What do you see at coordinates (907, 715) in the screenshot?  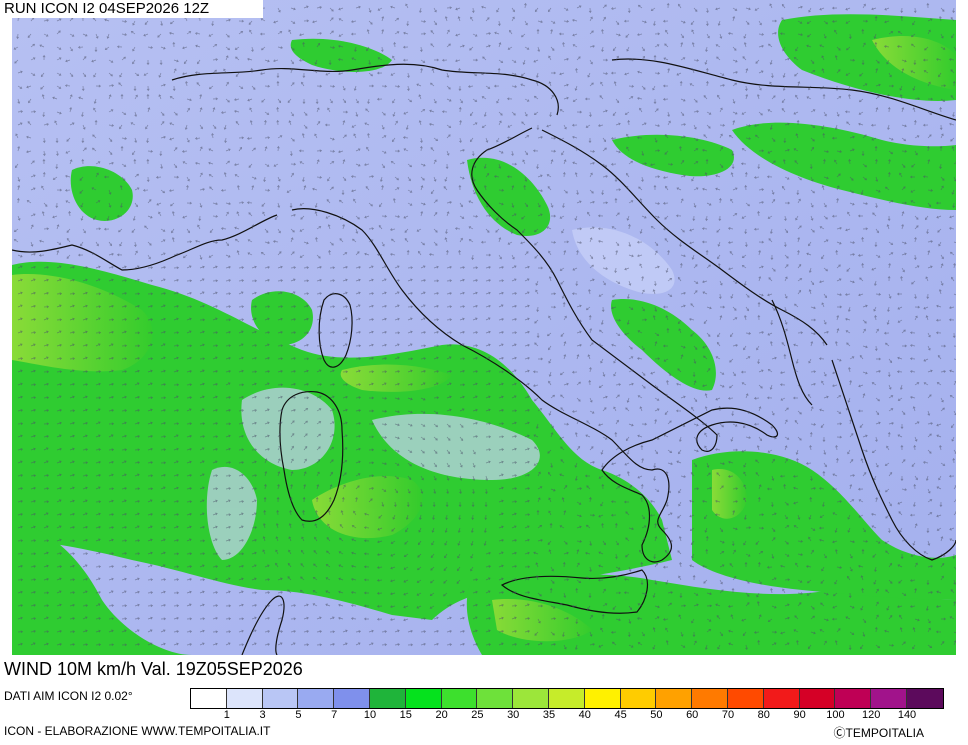 I see `legend-label: 140` at bounding box center [907, 715].